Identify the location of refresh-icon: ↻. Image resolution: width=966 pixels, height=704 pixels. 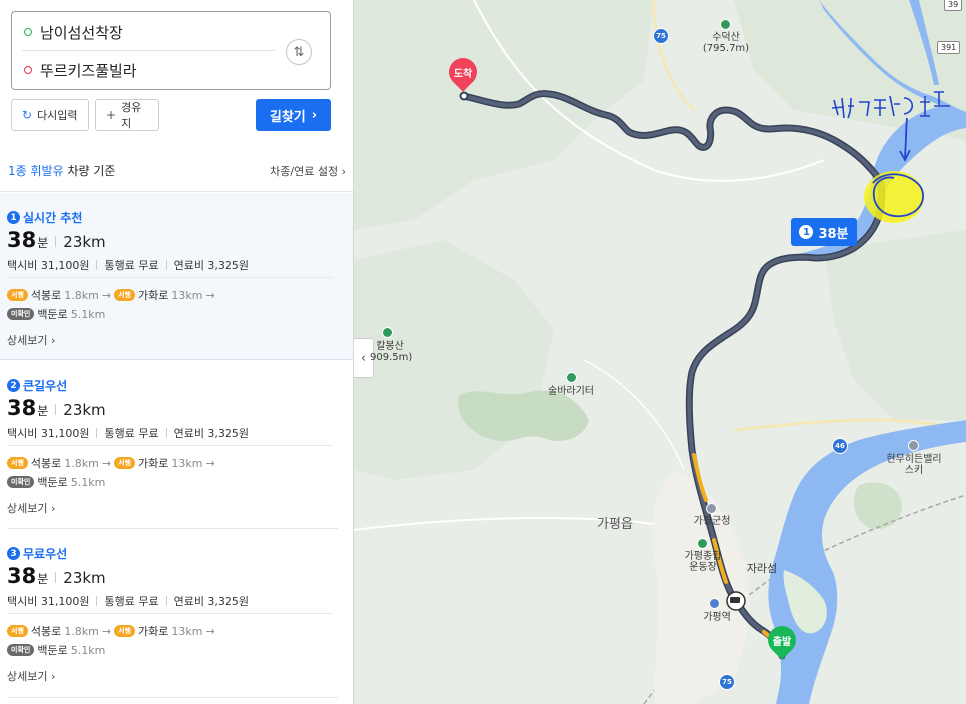
(27, 115).